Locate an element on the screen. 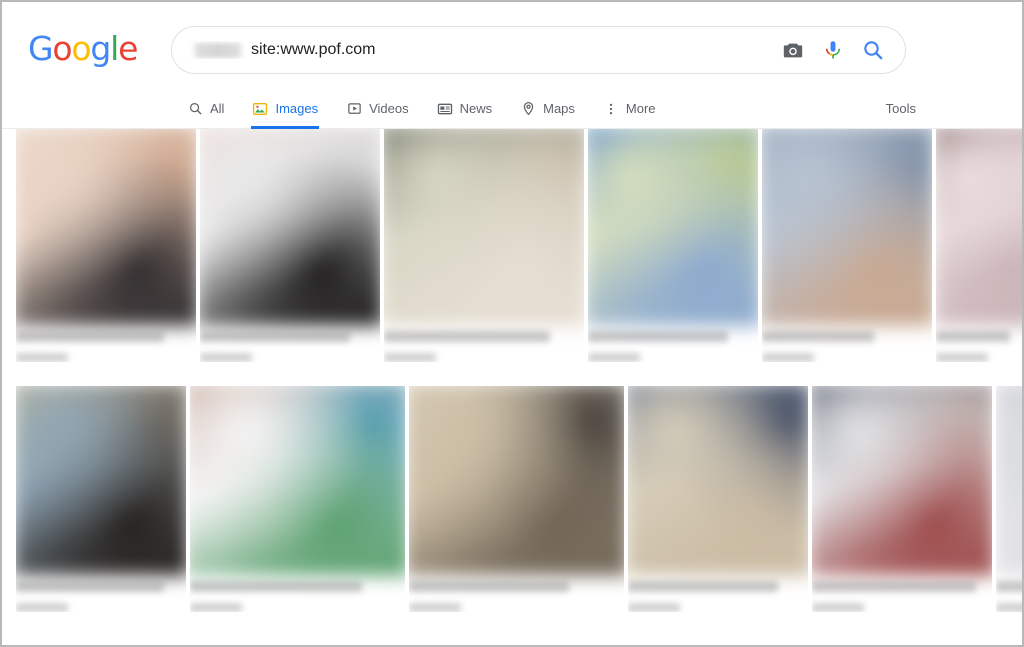  search-header: Google site:www.pof.com is located at coordinates (512, 45).